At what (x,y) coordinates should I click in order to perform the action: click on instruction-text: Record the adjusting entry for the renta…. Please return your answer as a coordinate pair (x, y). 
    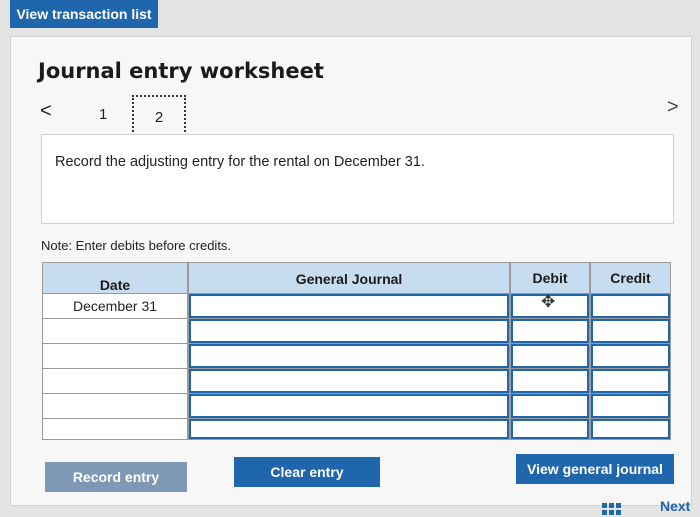
    Looking at the image, I should click on (240, 162).